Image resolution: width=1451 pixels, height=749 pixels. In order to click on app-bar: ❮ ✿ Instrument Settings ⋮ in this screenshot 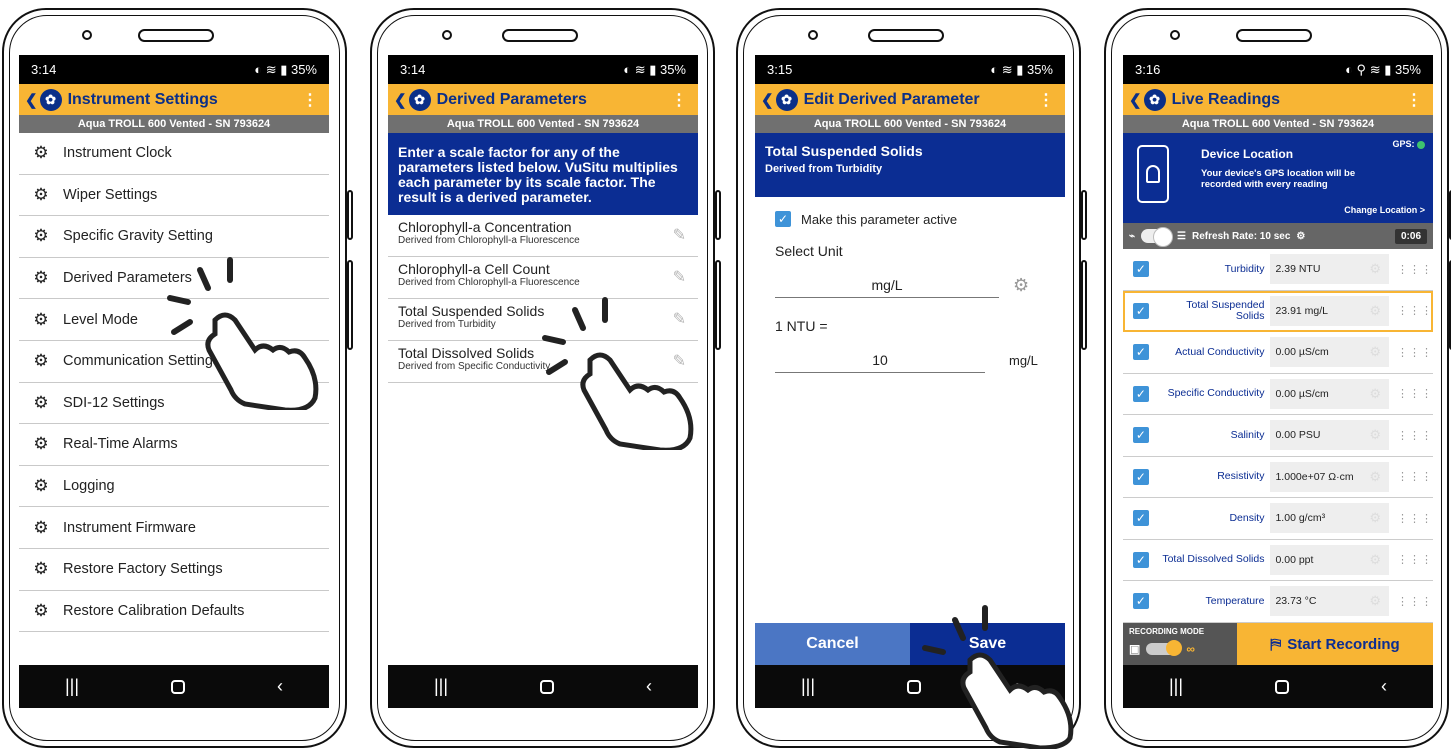, I will do `click(174, 99)`.